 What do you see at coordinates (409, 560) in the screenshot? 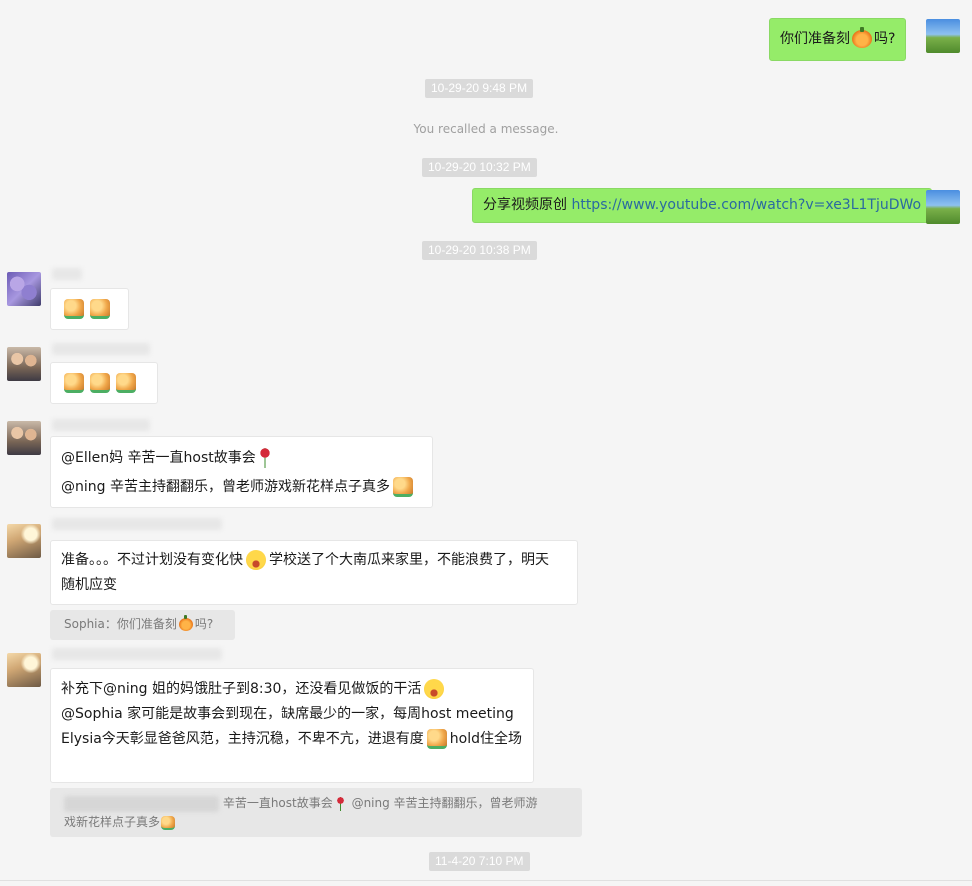
I see `message-text: 学校送了个大南瓜来家里，不能浪费了，明天` at bounding box center [409, 560].